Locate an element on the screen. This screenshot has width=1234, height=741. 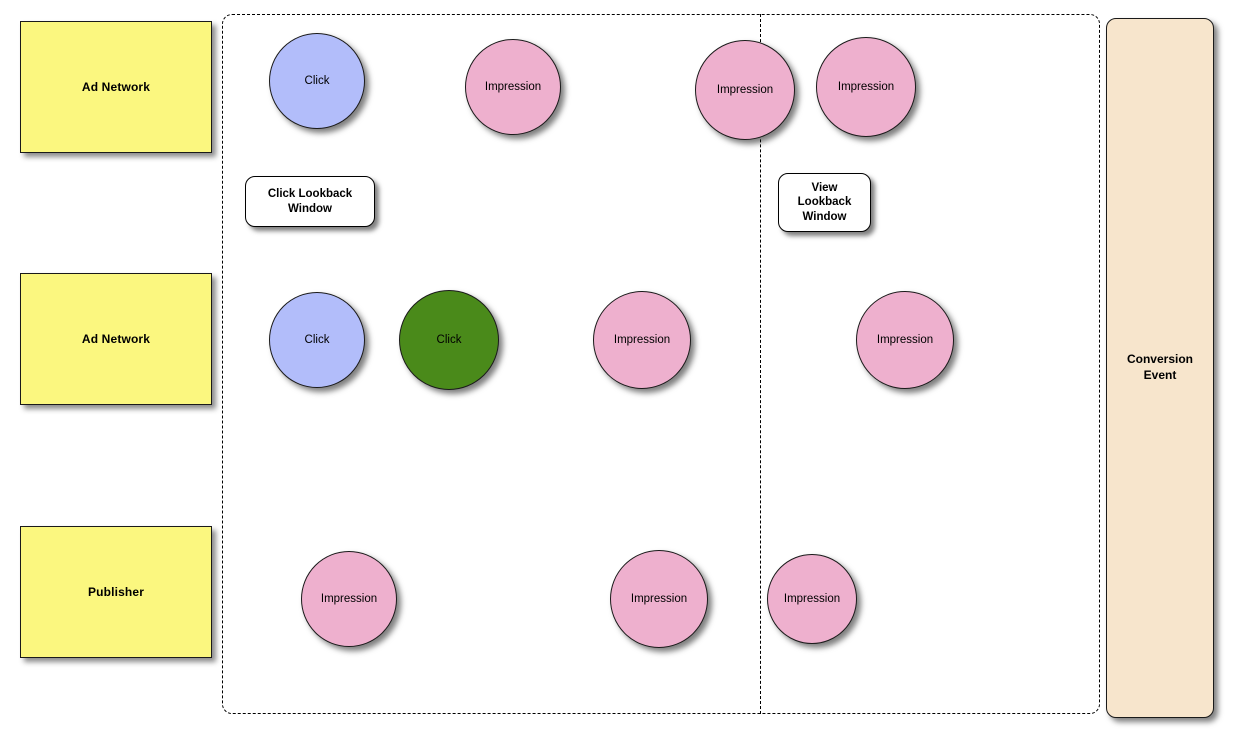
conversion-event-label: Conversion Event is located at coordinates (1159, 367).